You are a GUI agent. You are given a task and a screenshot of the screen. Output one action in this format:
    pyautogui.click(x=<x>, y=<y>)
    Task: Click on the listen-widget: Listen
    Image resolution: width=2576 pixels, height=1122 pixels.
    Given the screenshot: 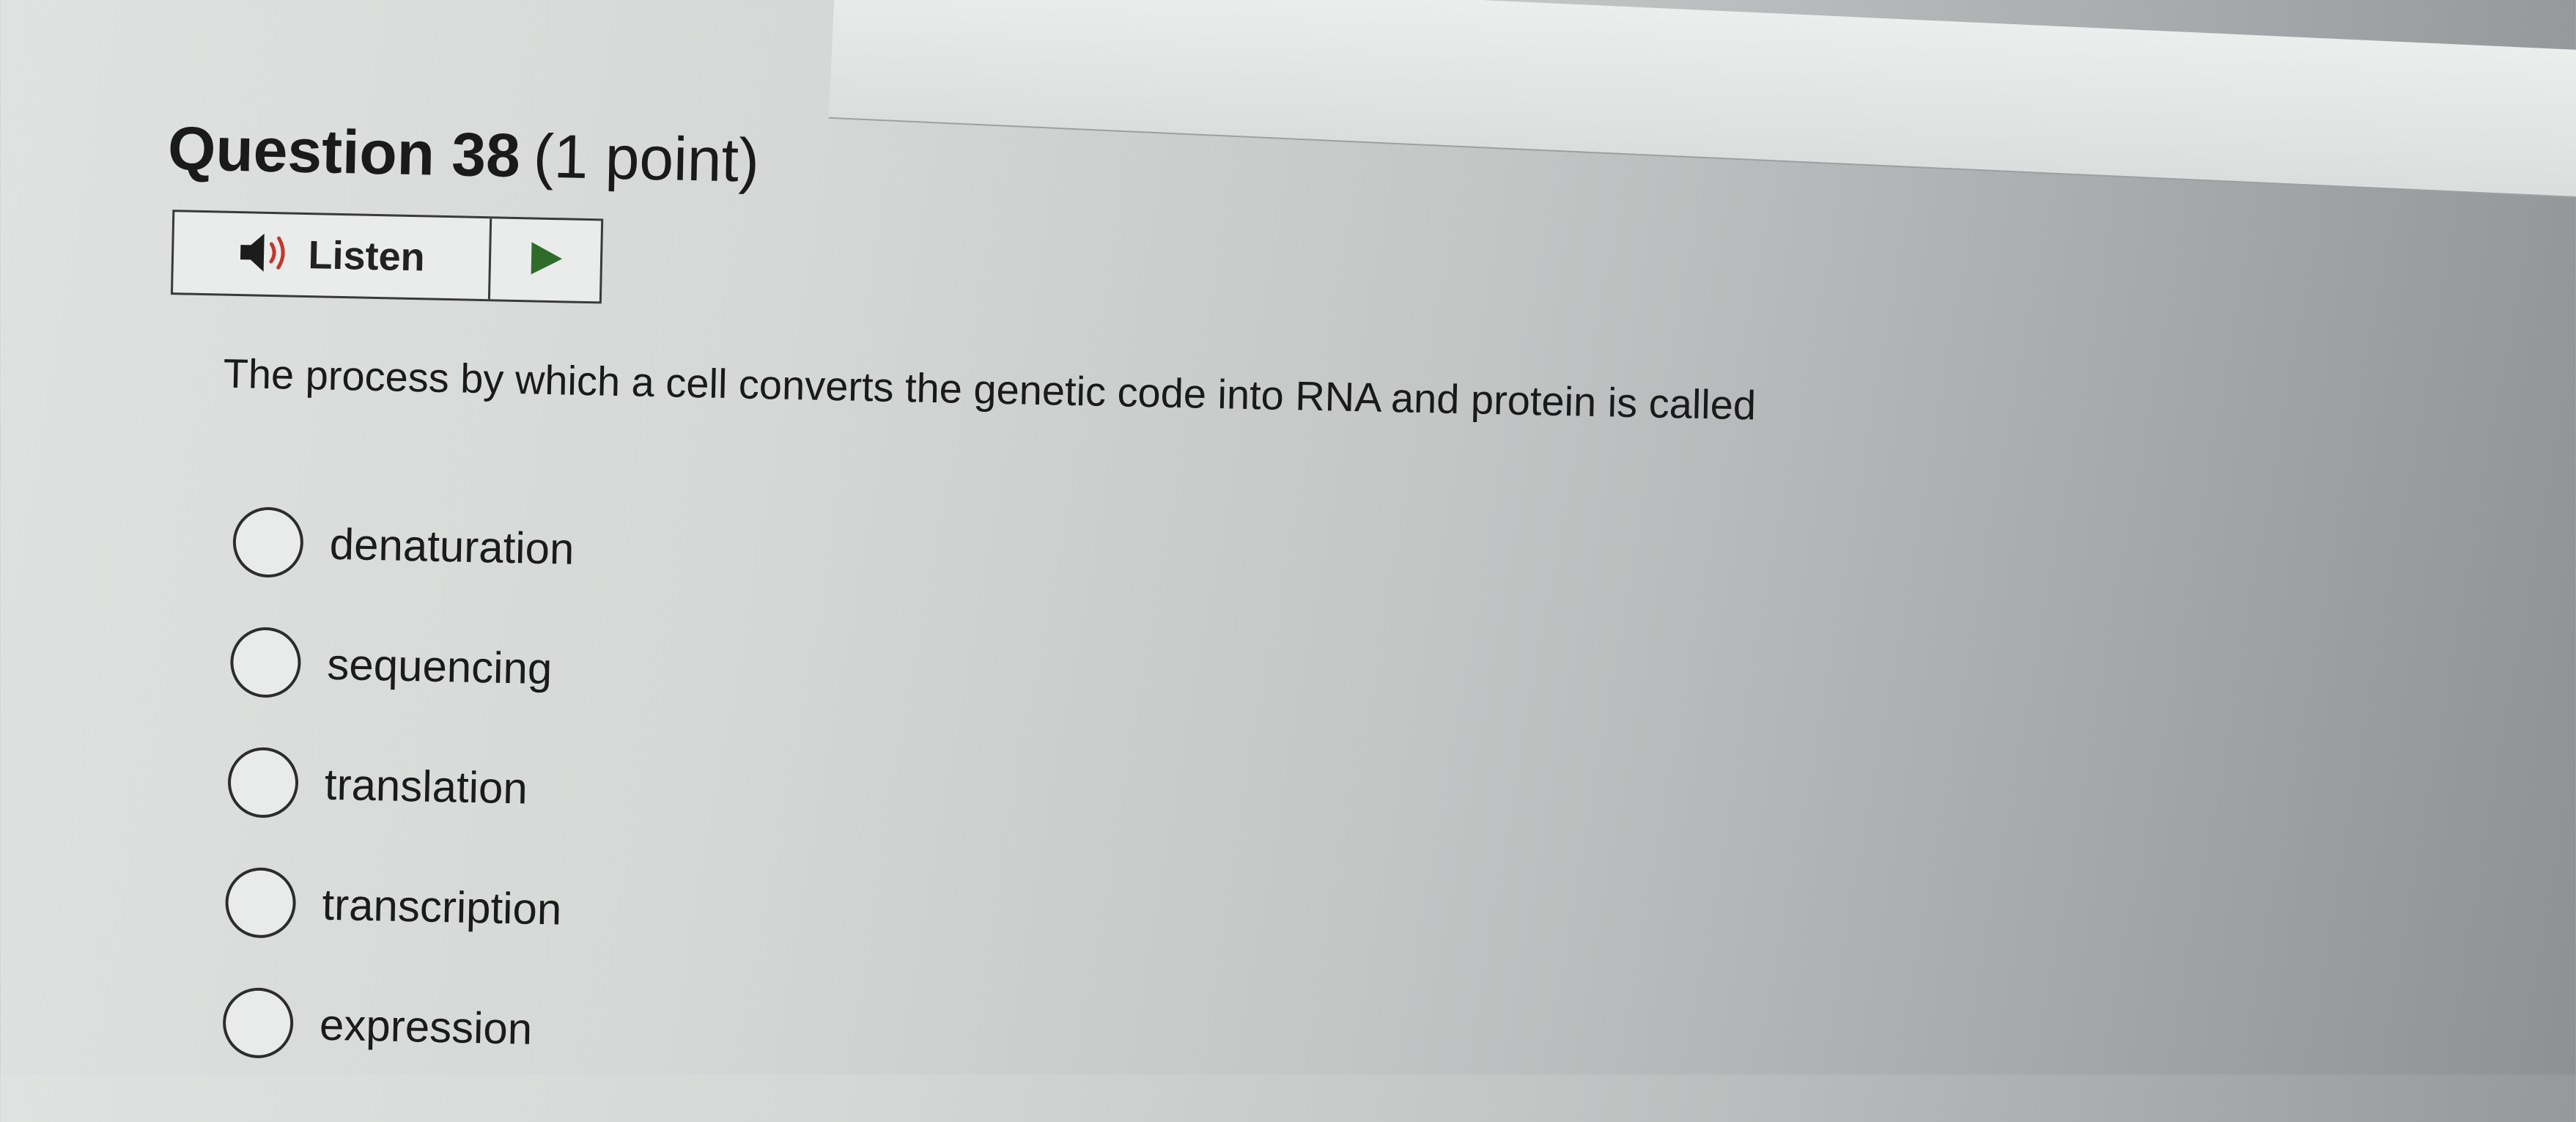 What is the action you would take?
    pyautogui.click(x=387, y=257)
    